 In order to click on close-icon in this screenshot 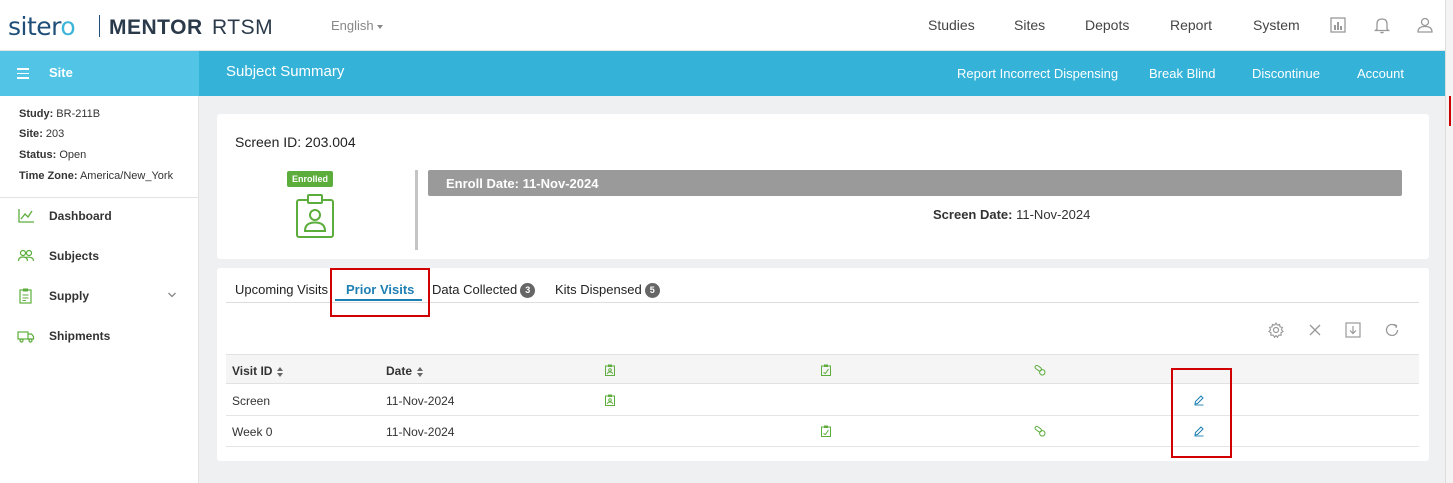, I will do `click(1315, 330)`.